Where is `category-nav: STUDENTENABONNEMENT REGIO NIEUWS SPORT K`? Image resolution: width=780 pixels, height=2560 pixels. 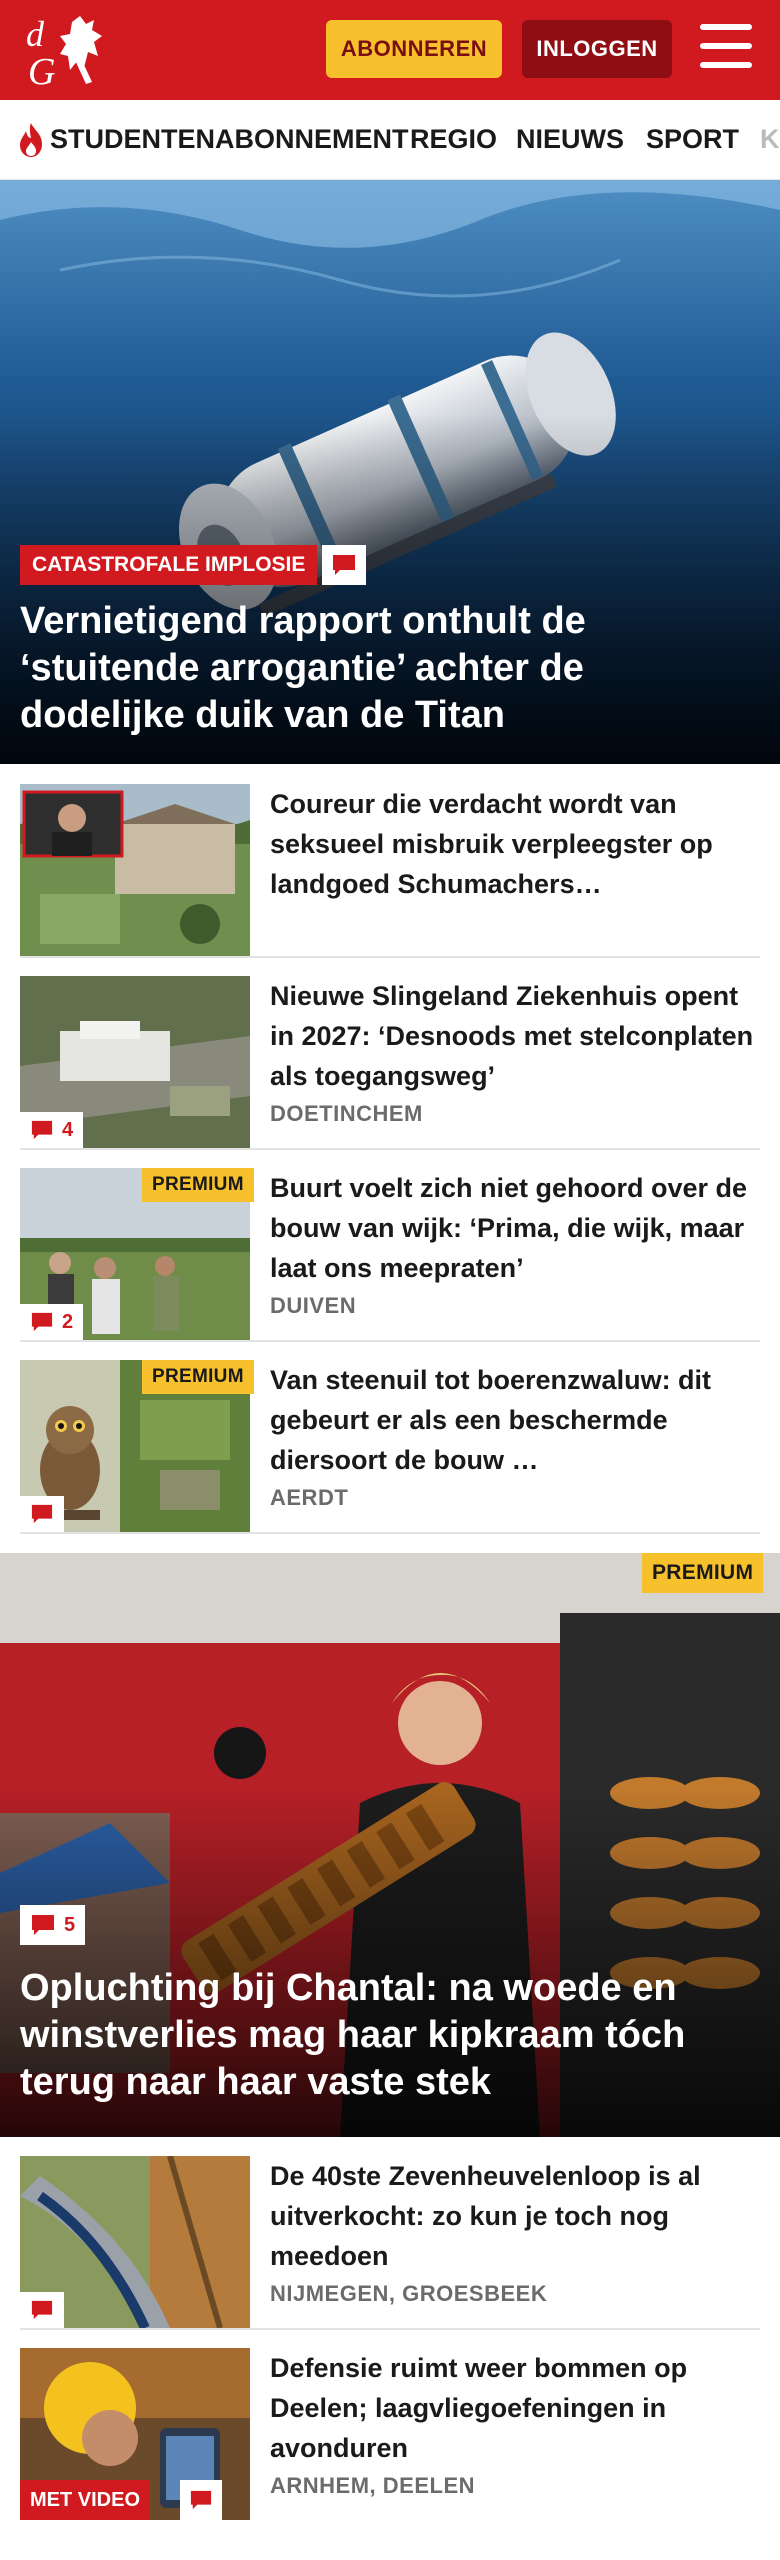 category-nav: STUDENTENABONNEMENT REGIO NIEUWS SPORT K is located at coordinates (390, 140).